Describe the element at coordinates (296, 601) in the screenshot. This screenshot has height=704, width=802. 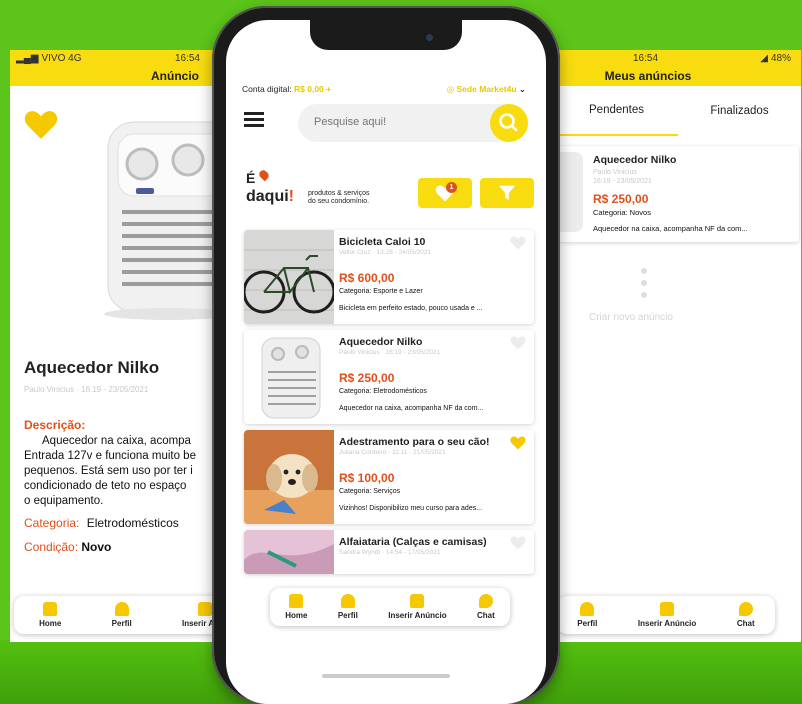
I see `home-icon` at that location.